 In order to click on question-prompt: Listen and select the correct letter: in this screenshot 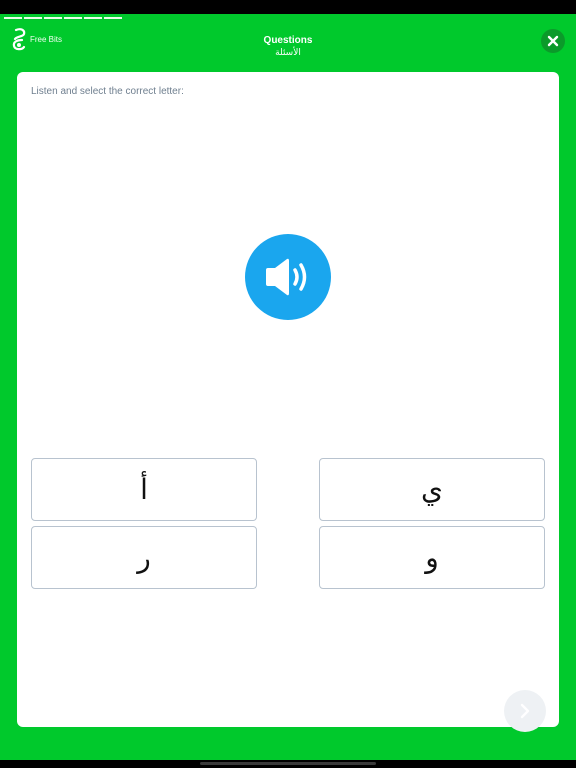, I will do `click(107, 91)`.